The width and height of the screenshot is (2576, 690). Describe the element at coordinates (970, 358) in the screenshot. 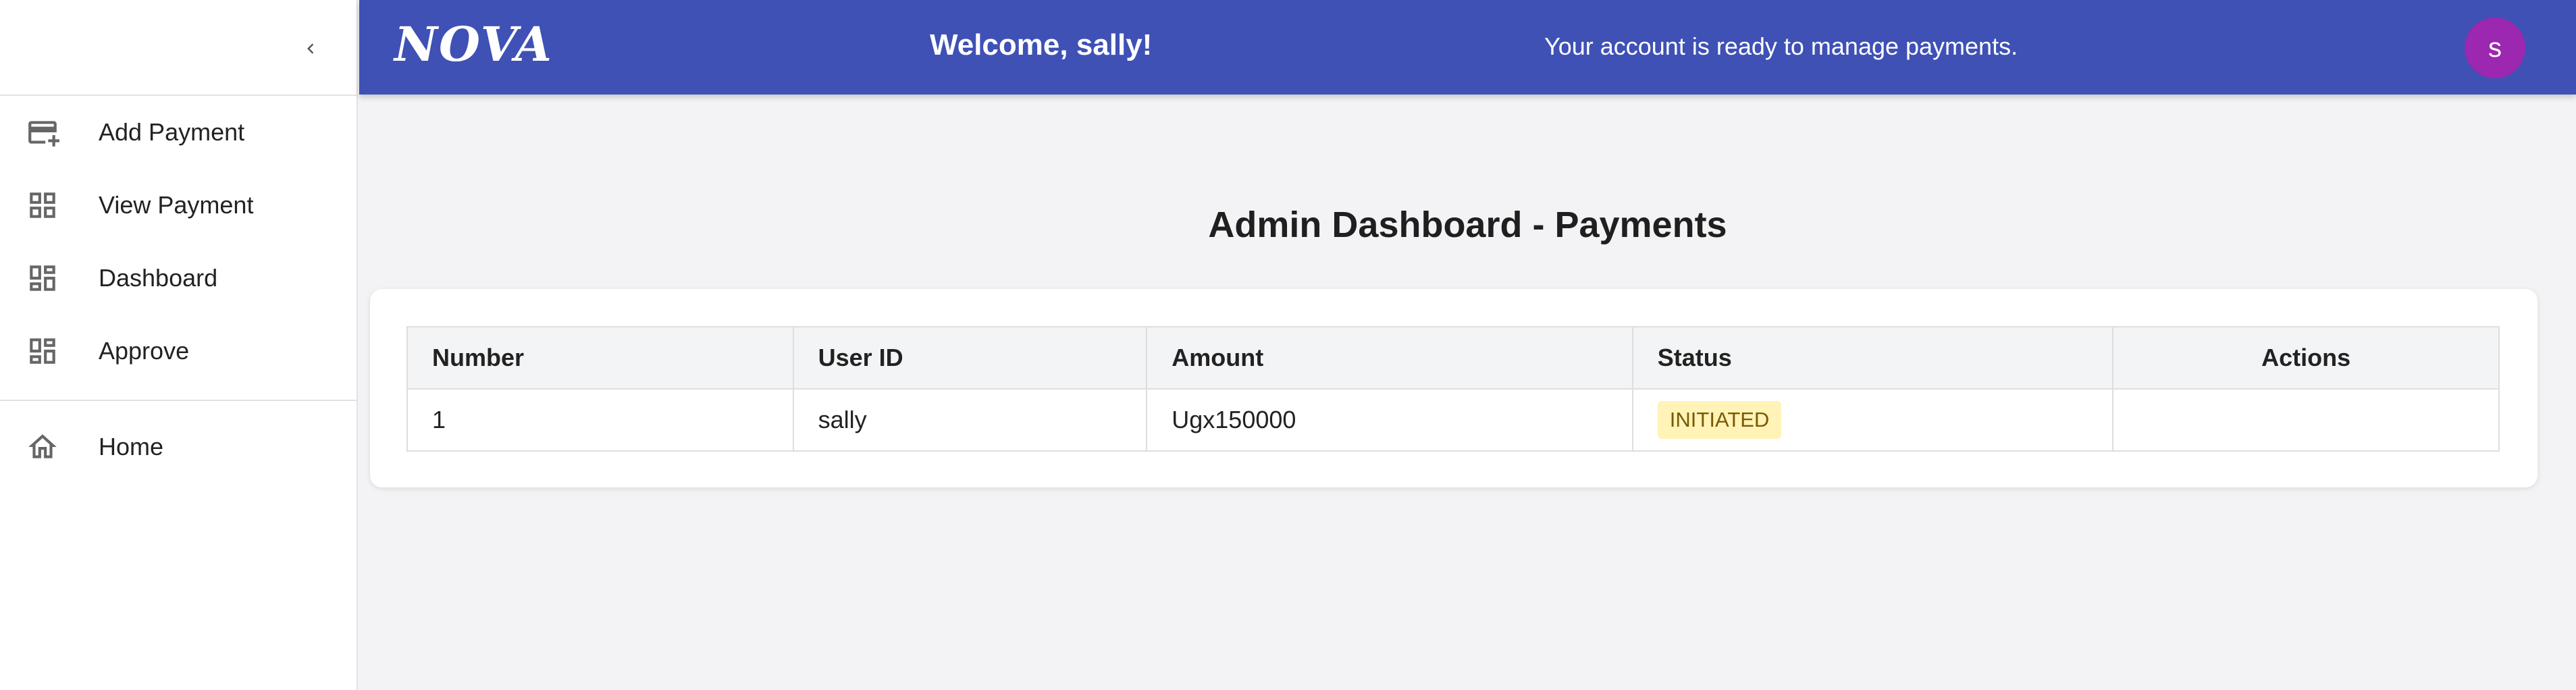

I see `column-header-user-id: User ID` at that location.